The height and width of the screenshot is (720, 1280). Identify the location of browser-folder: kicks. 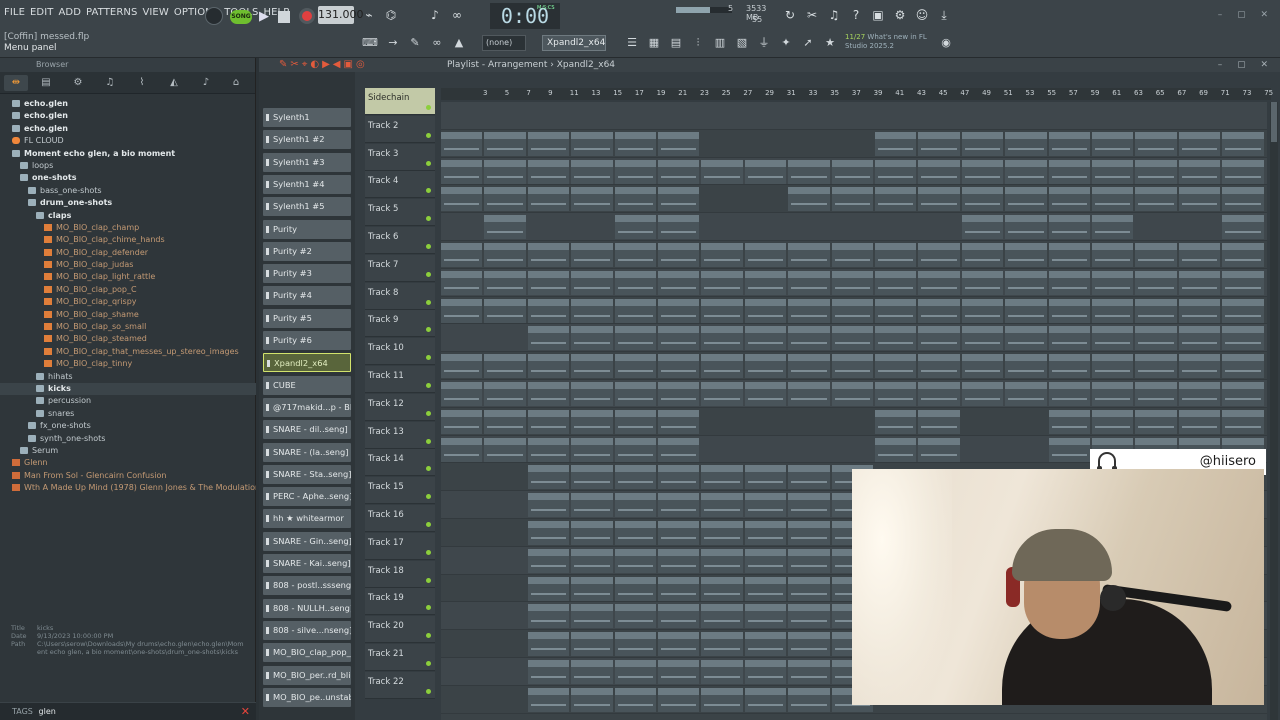
(128, 389).